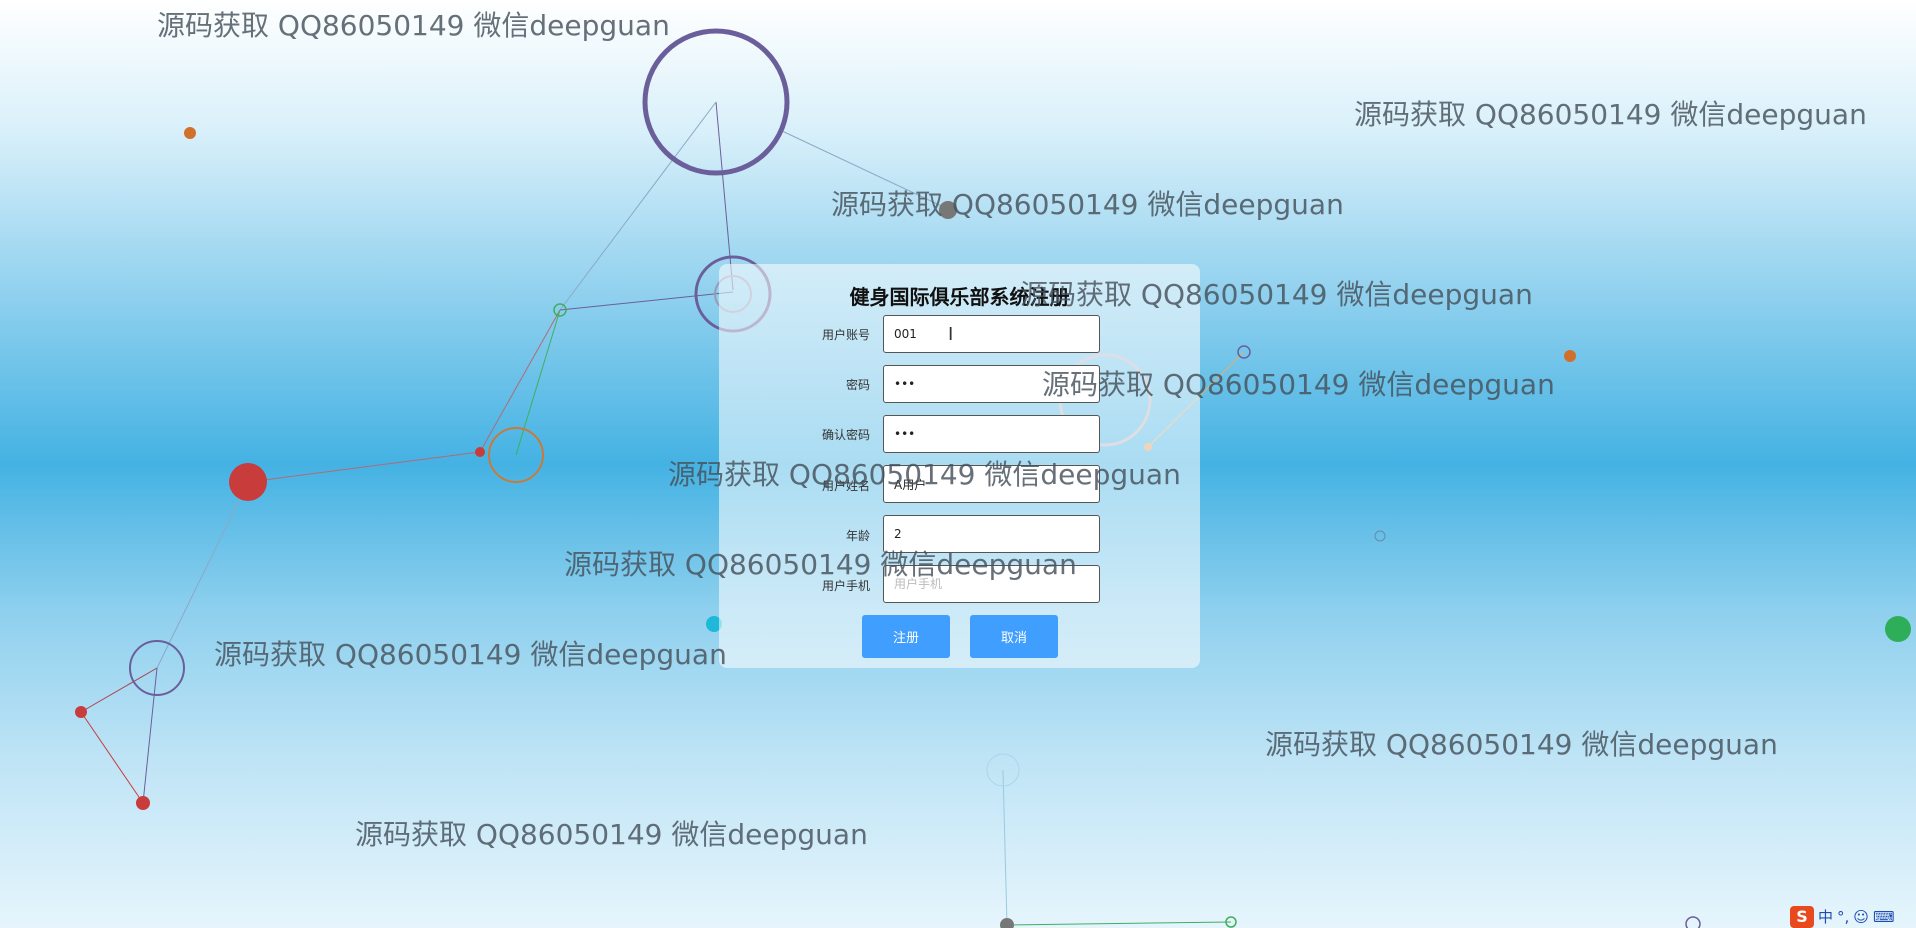 The height and width of the screenshot is (928, 1916). Describe the element at coordinates (951, 334) in the screenshot. I see `text-cursor-icon: I` at that location.